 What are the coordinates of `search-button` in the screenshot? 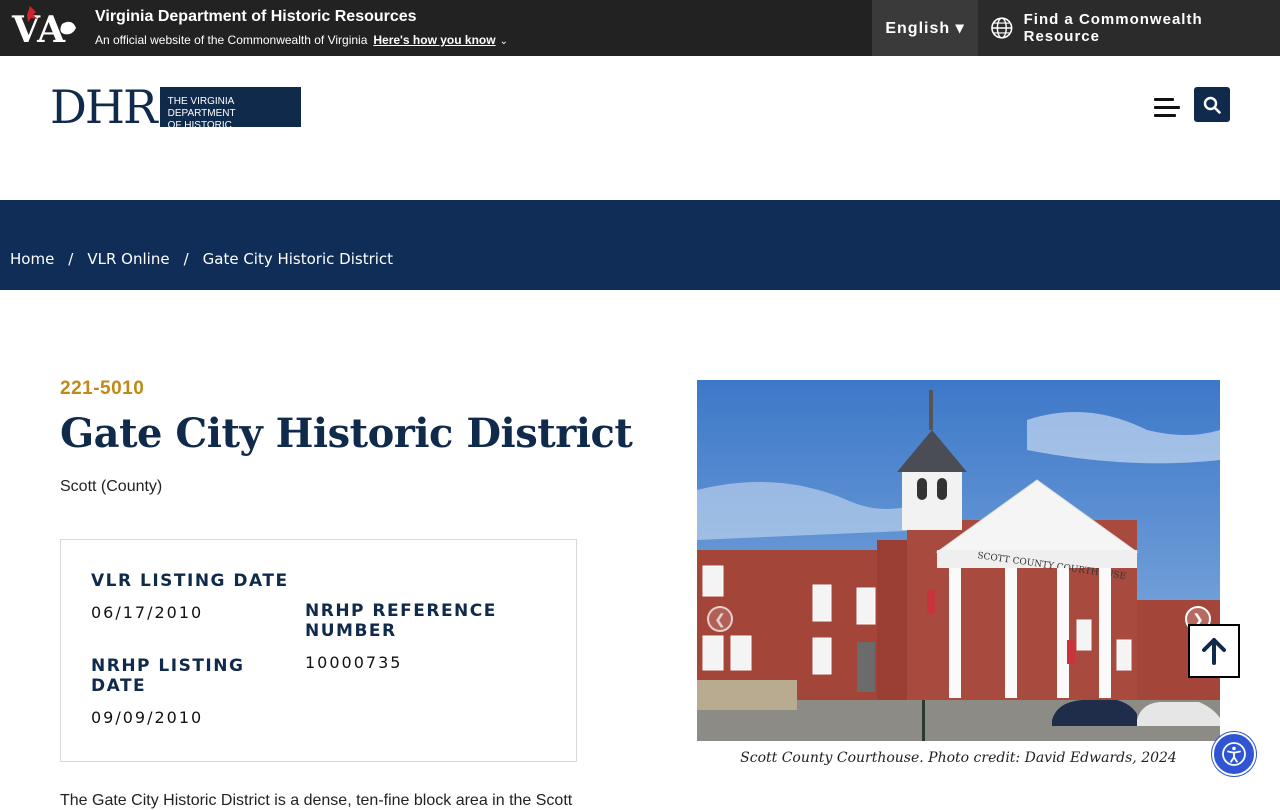 It's located at (1212, 104).